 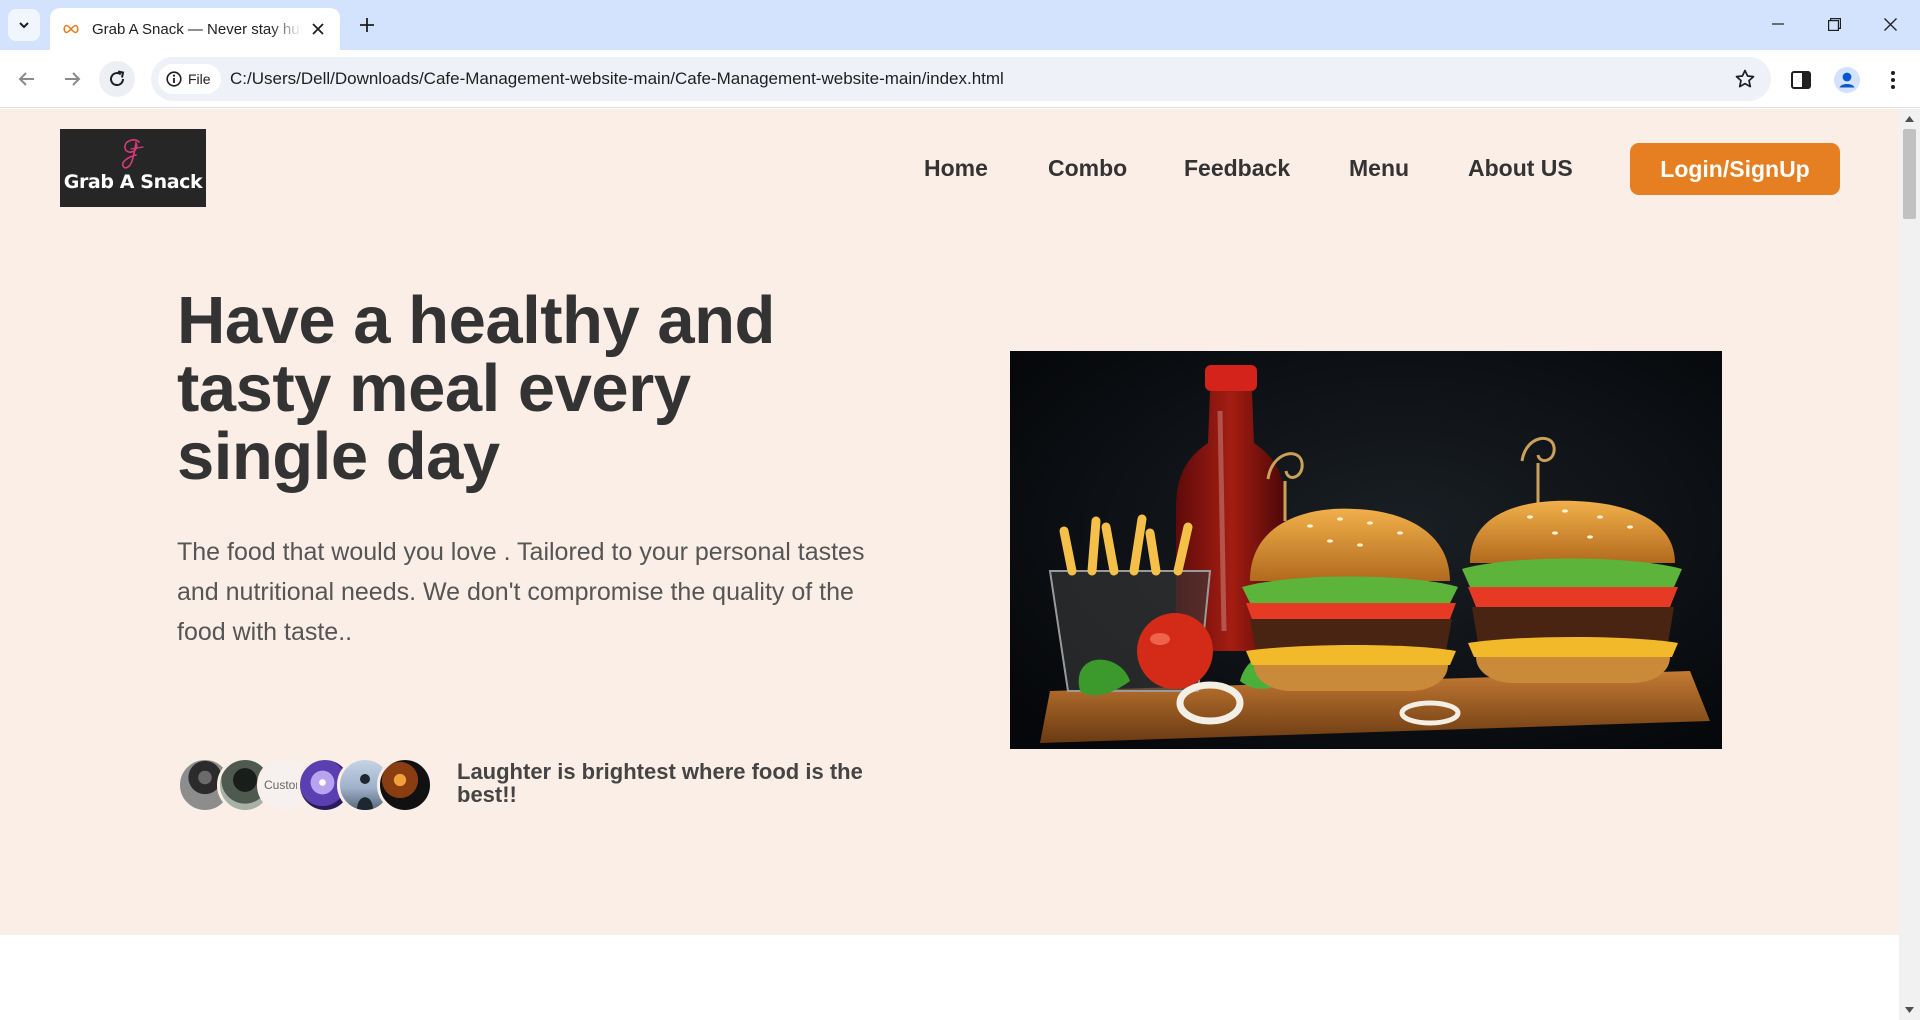 I want to click on restore-button, so click(x=1834, y=24).